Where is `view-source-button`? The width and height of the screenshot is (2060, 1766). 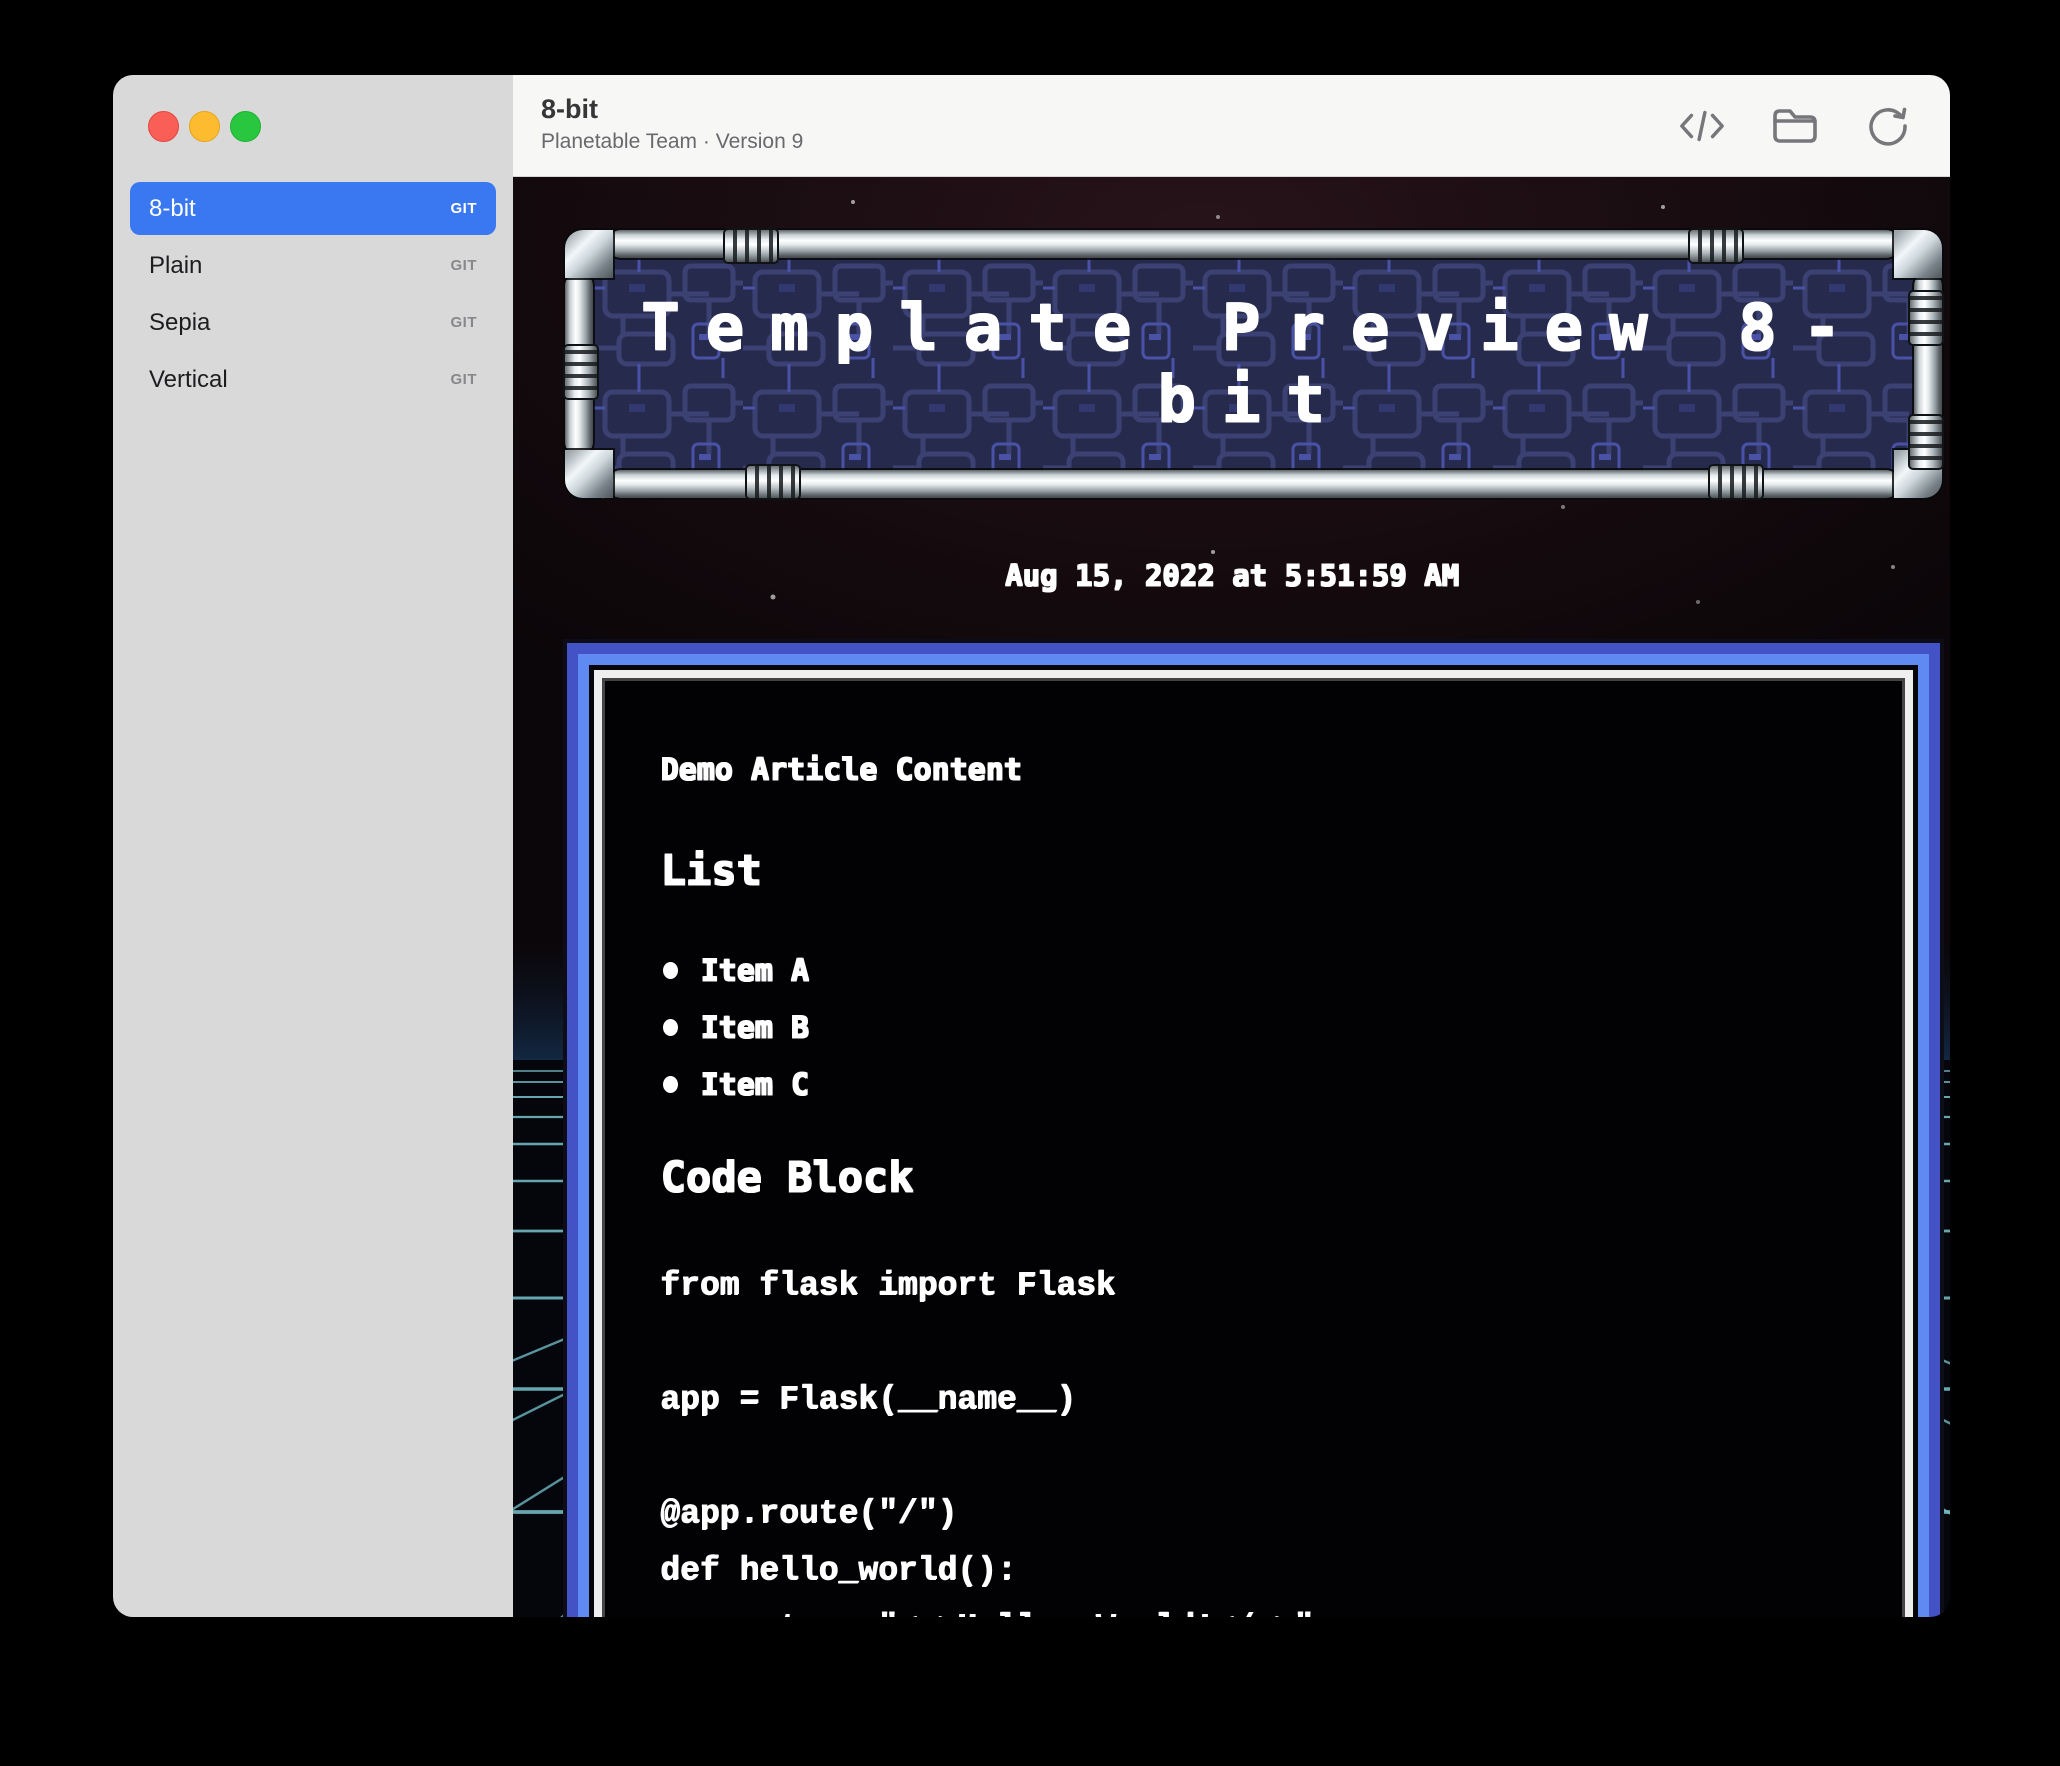 view-source-button is located at coordinates (1702, 126).